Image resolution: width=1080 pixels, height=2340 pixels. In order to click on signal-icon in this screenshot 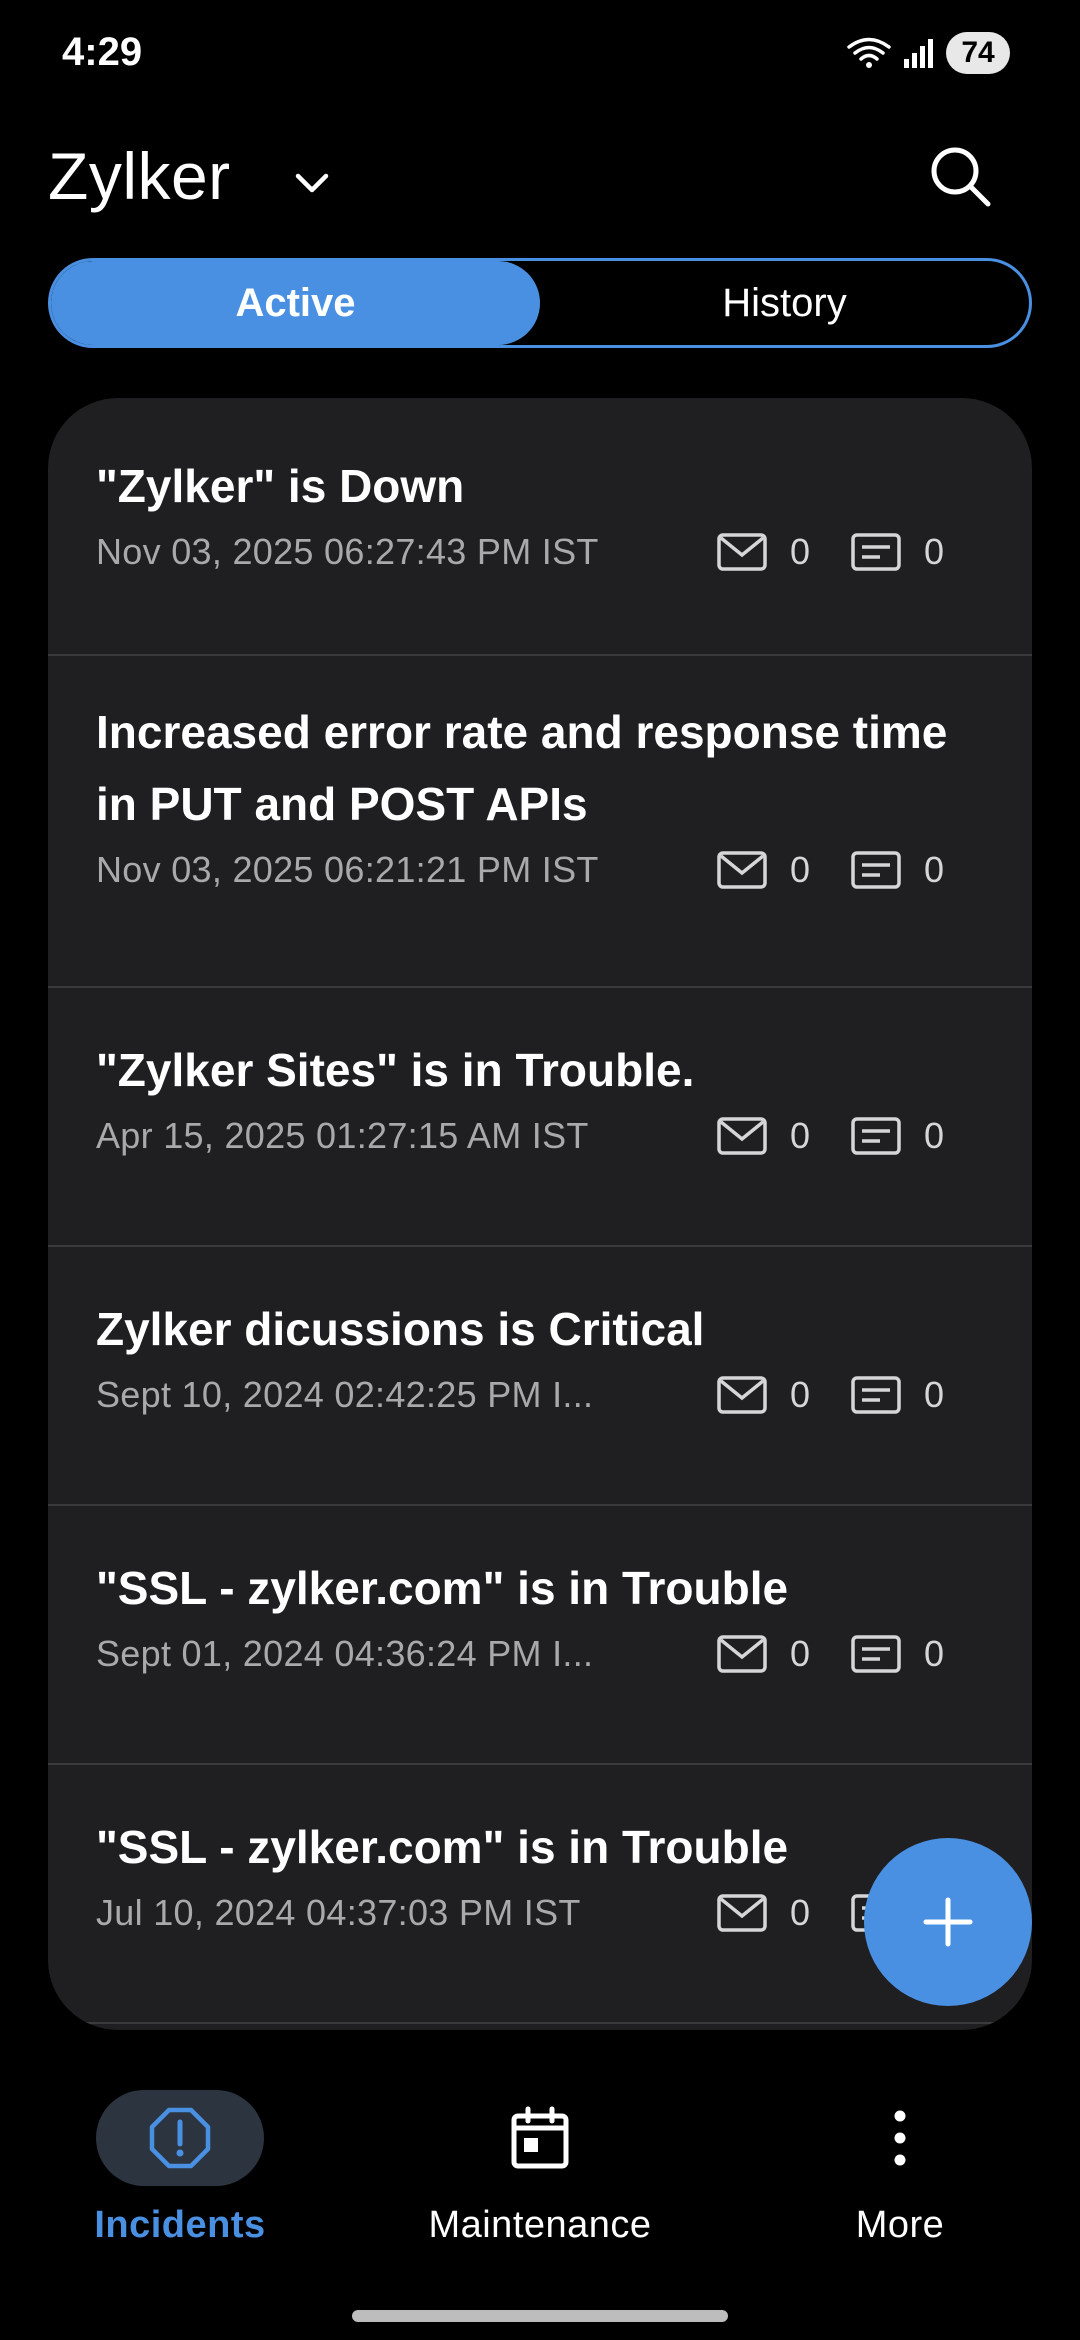, I will do `click(918, 53)`.